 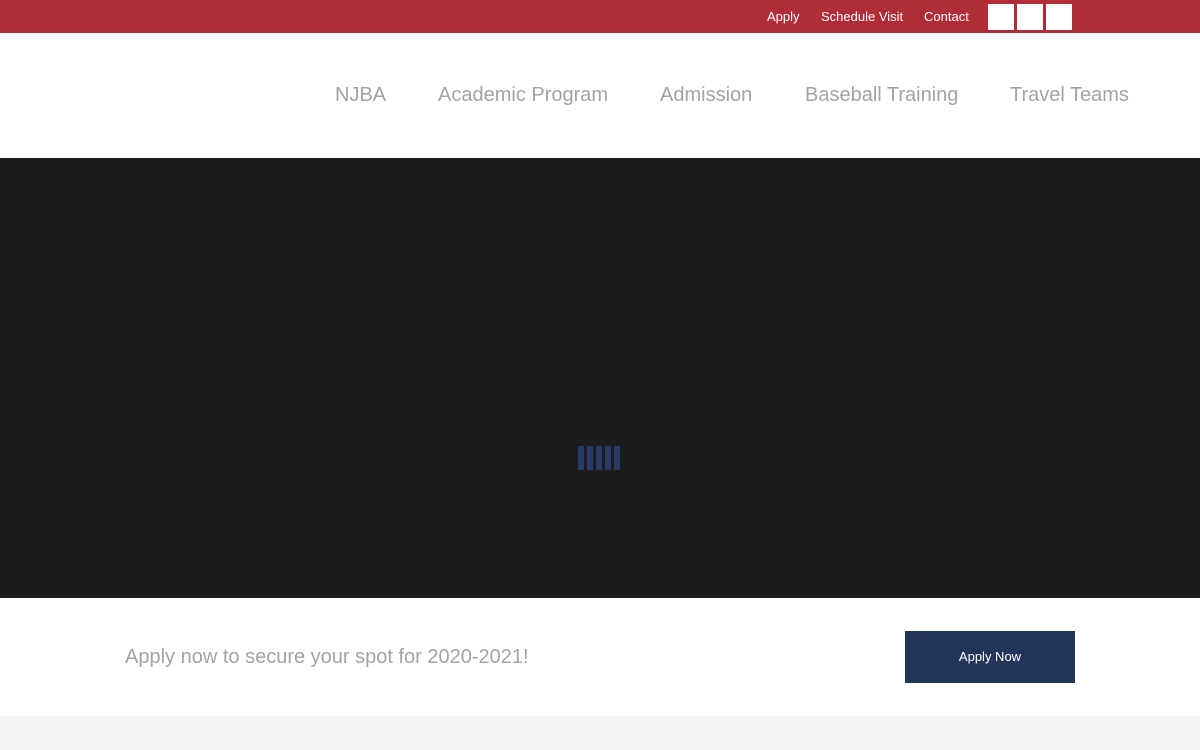 I want to click on loading-bars-icon, so click(x=600, y=458).